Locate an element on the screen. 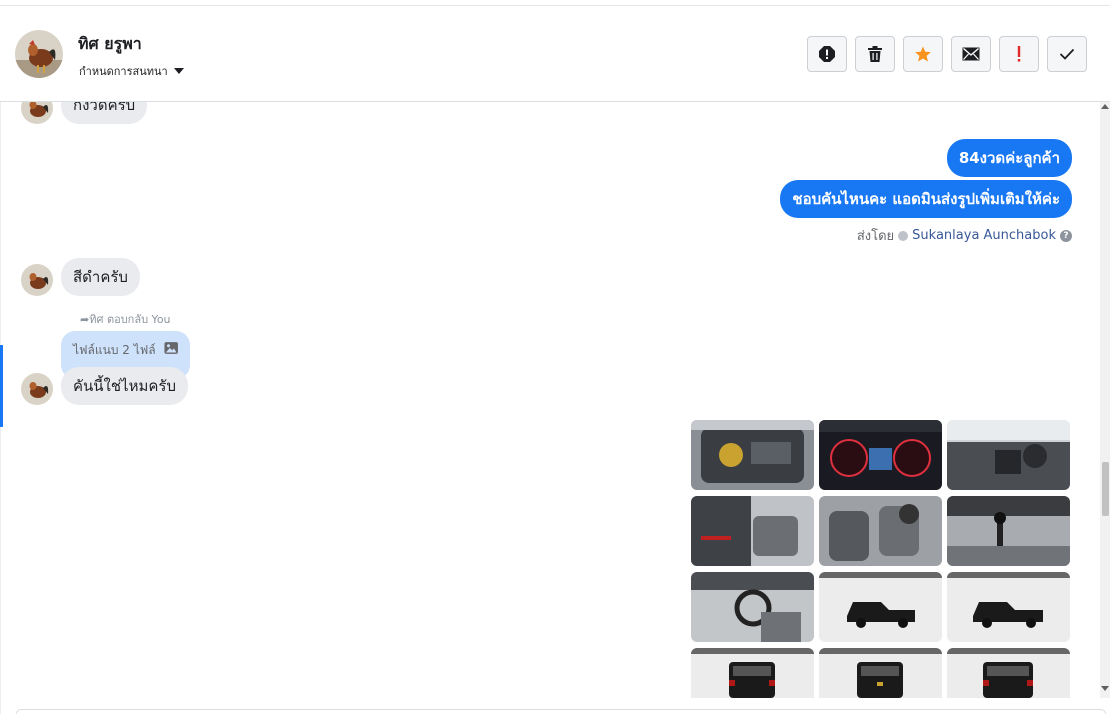  sent-by-info: ส่งโดย Sukanlaya Aunchabok ? is located at coordinates (964, 235).